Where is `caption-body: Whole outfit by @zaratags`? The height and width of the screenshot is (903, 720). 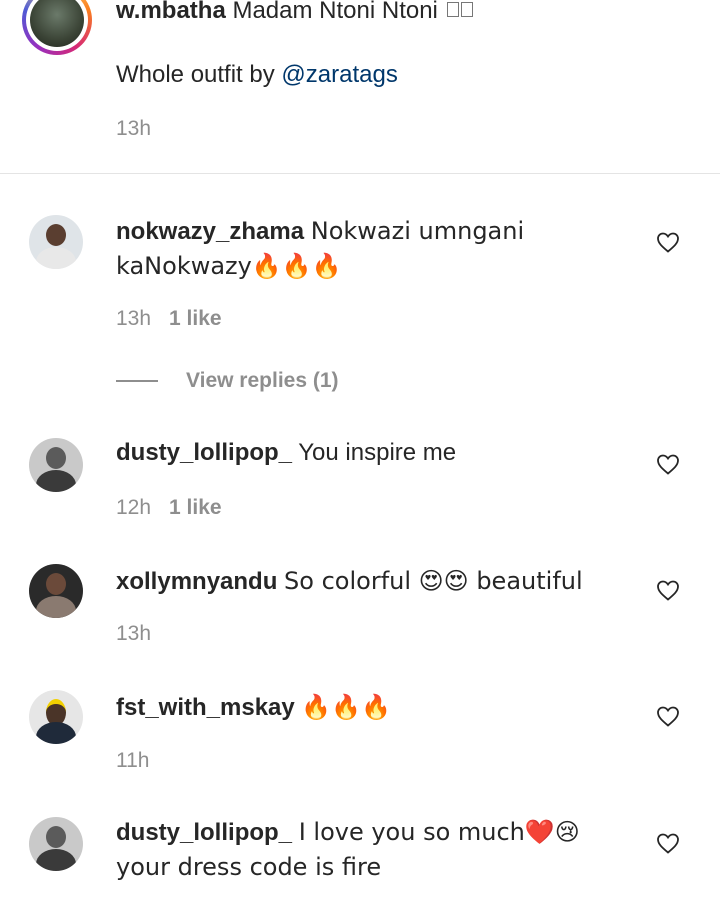 caption-body: Whole outfit by @zaratags is located at coordinates (257, 75).